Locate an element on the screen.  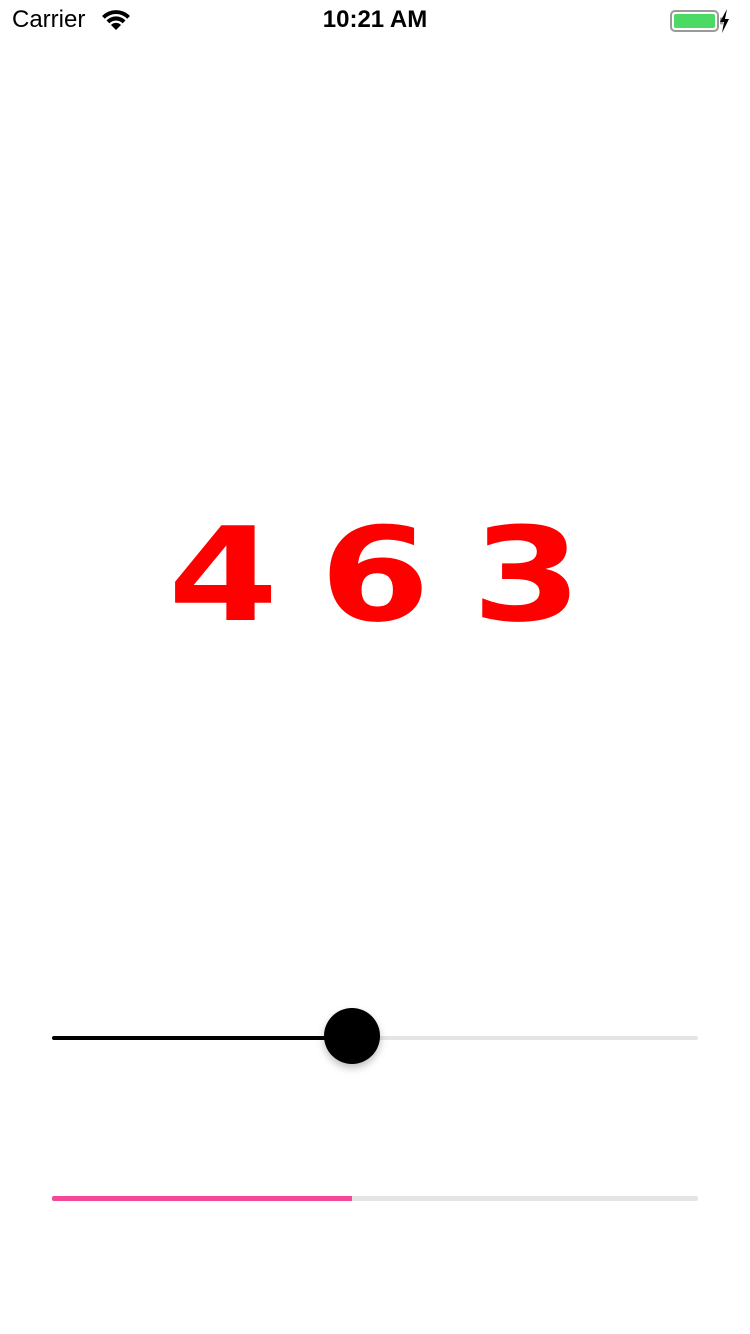
progress-fill is located at coordinates (202, 1198).